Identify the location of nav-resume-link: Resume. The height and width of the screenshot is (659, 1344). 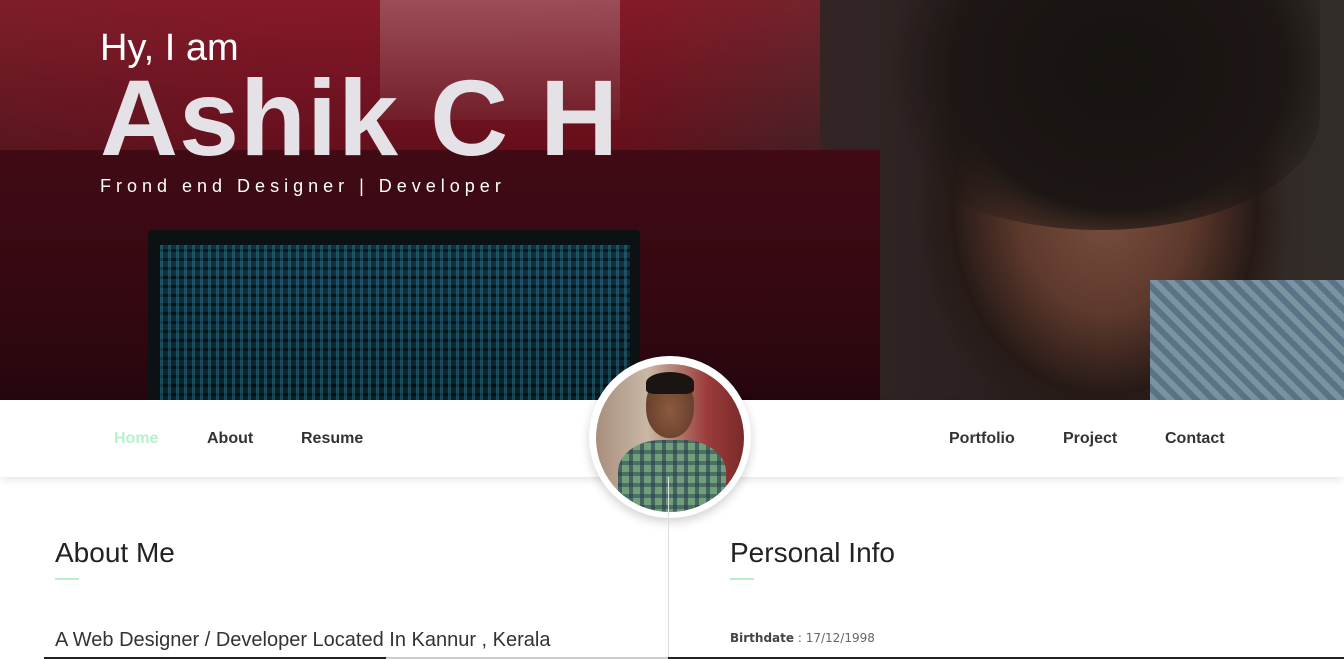
(332, 439).